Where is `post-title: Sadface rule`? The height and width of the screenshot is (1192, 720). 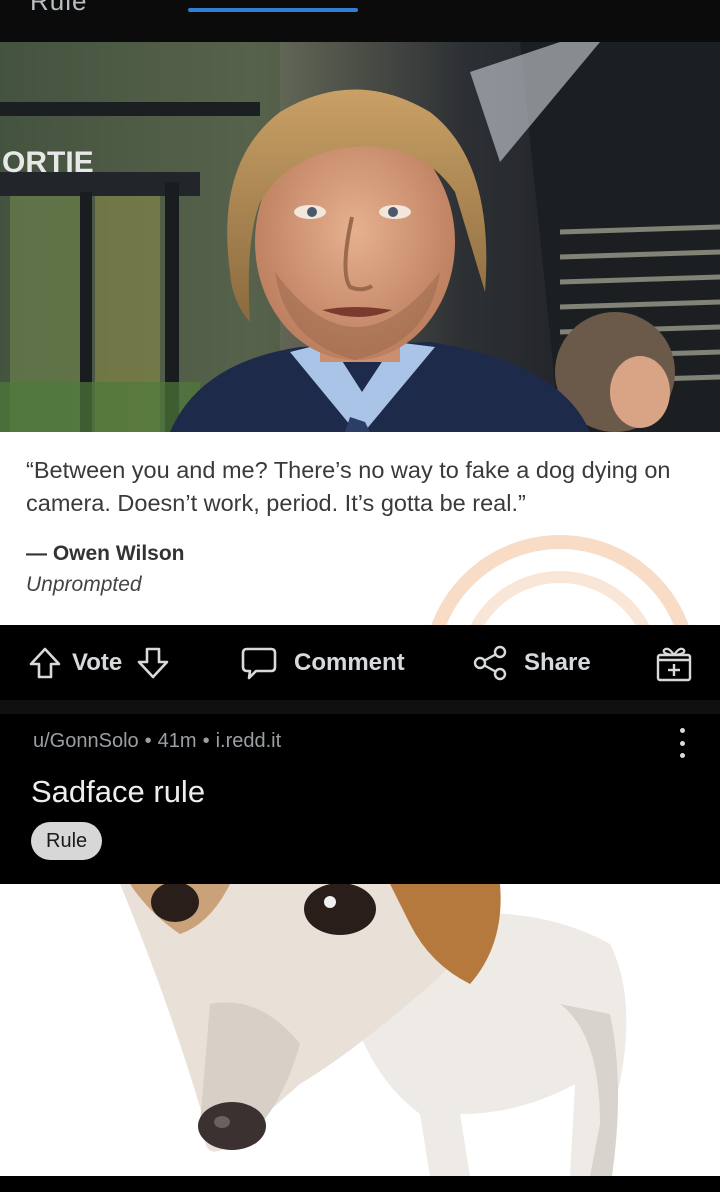 post-title: Sadface rule is located at coordinates (118, 792).